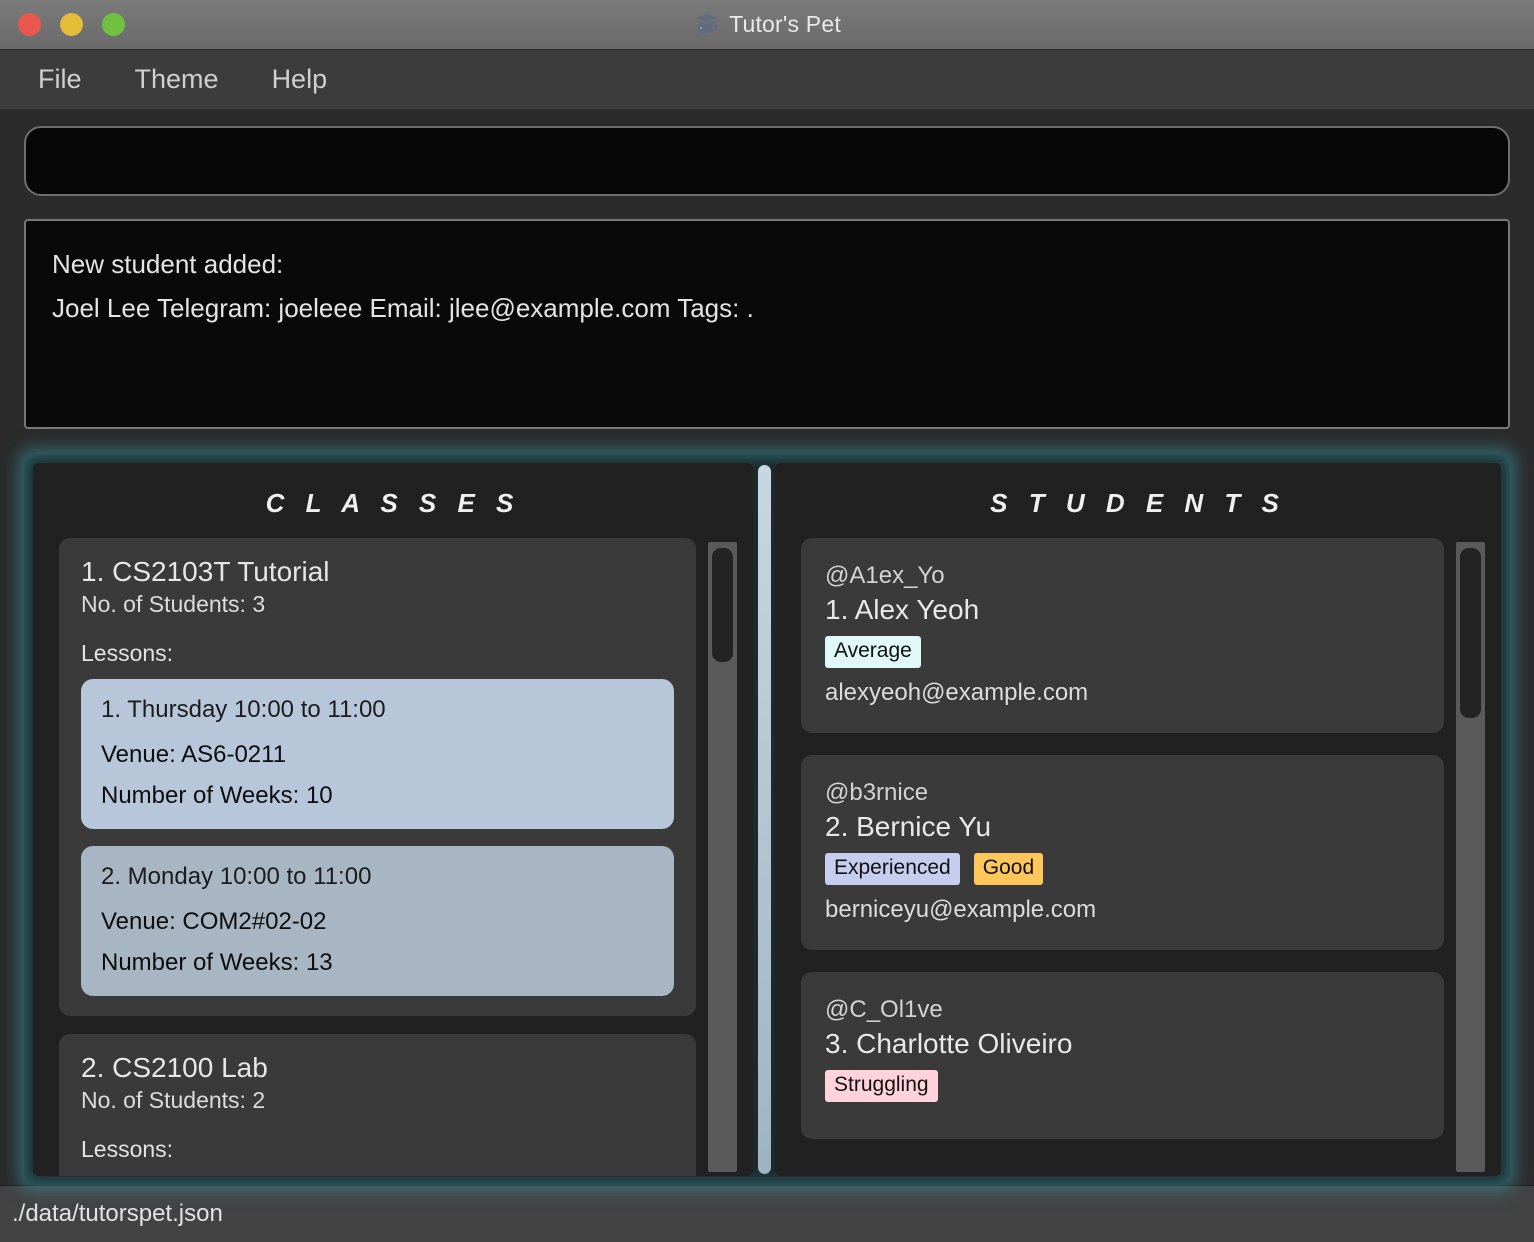  I want to click on students-scrollbar-thumb, so click(1470, 633).